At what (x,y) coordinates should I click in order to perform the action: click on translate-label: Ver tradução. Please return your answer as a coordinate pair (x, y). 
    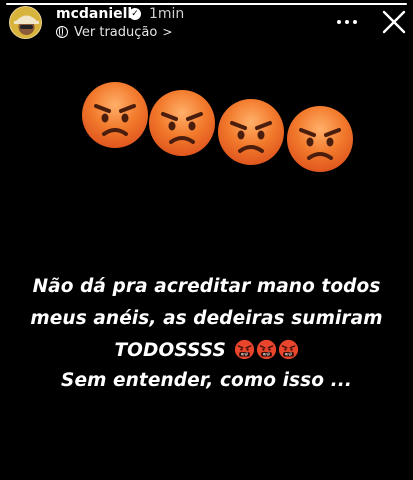
    Looking at the image, I should click on (116, 32).